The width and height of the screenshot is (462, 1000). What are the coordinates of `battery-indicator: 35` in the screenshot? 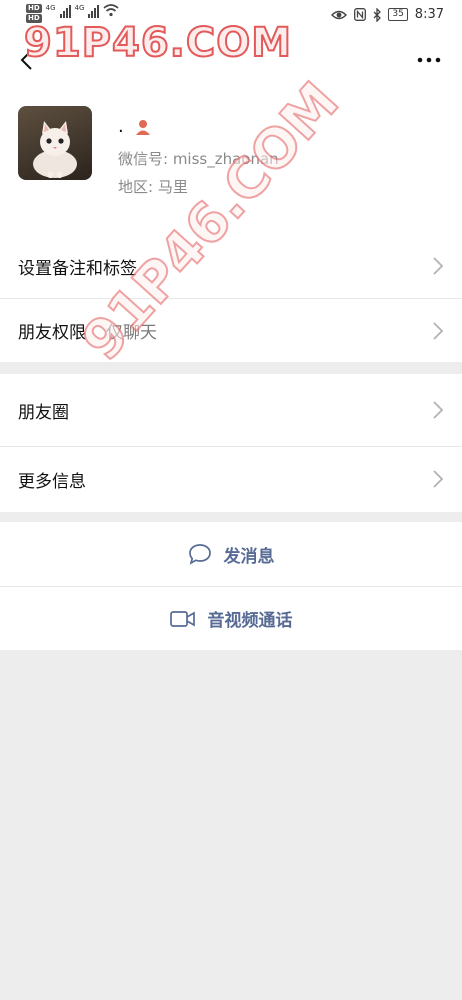 It's located at (398, 14).